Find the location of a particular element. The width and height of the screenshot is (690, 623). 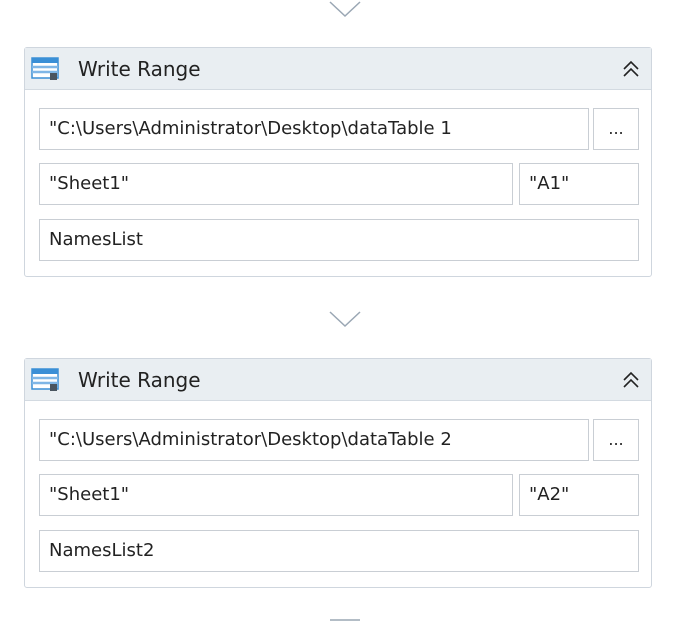

flow-connector-bottom is located at coordinates (345, 620).